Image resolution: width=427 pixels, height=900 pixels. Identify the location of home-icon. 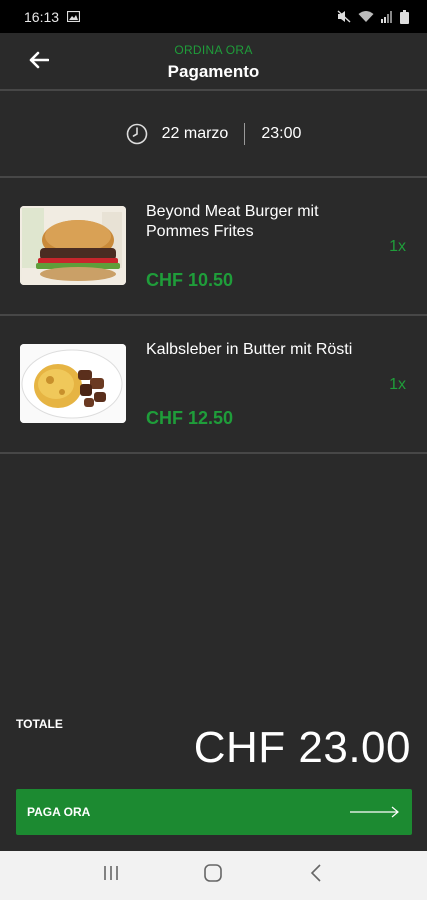
(213, 875).